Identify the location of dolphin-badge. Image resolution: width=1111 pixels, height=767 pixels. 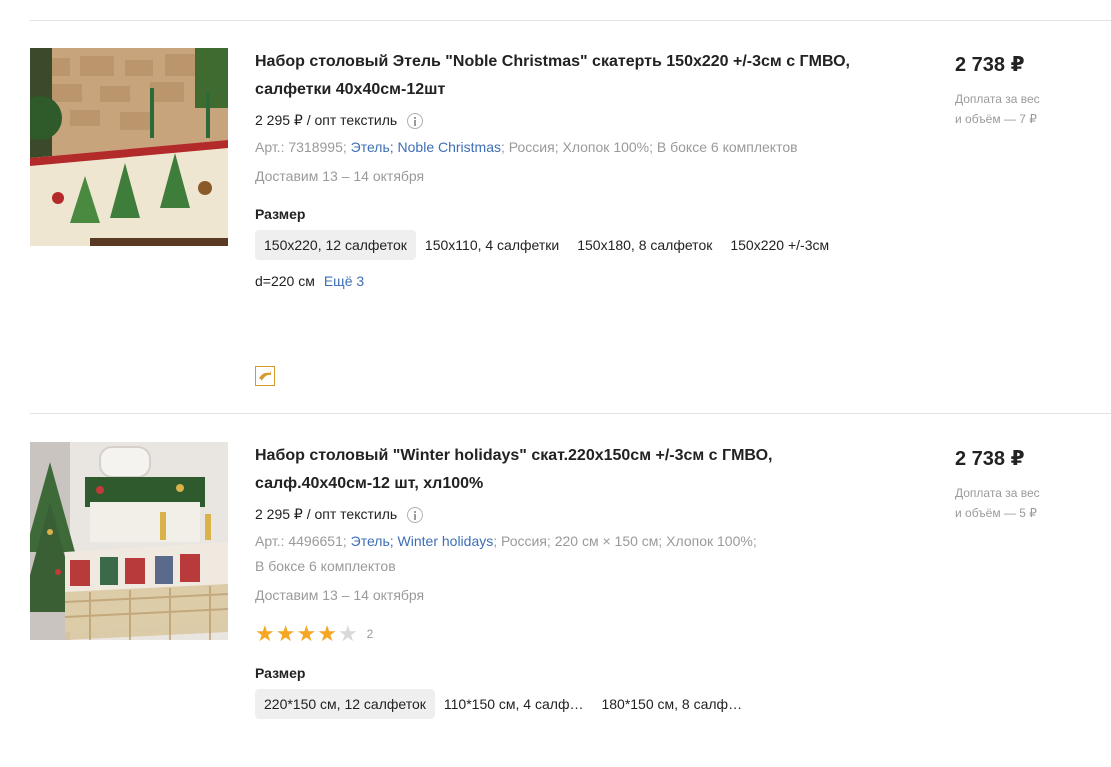
(265, 376).